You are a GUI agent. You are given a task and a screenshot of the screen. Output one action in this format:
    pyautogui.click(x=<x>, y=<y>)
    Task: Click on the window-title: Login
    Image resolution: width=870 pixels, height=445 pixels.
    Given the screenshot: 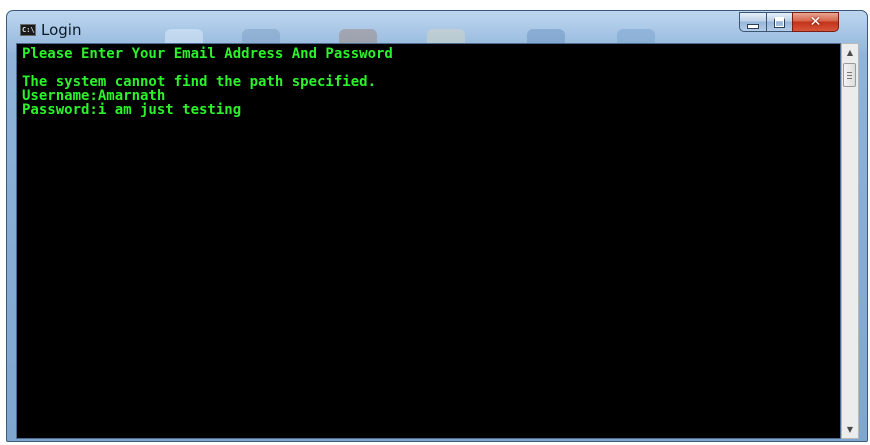 What is the action you would take?
    pyautogui.click(x=61, y=30)
    